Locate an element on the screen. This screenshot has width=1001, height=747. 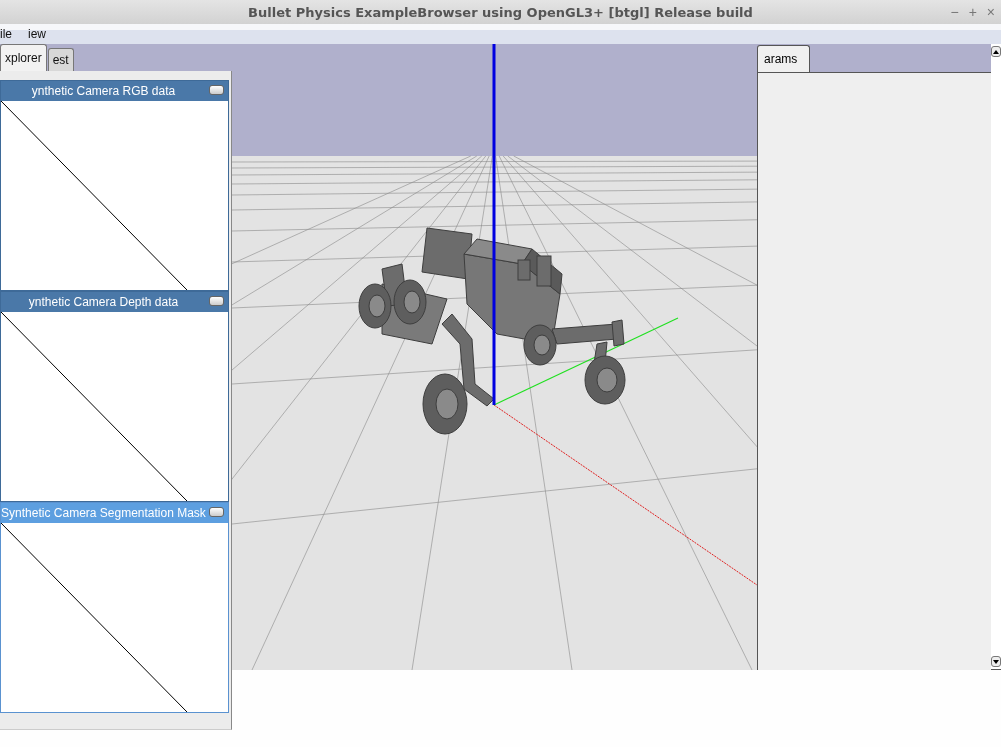
window-title: ynthetic Camera RGB data is located at coordinates (103, 91).